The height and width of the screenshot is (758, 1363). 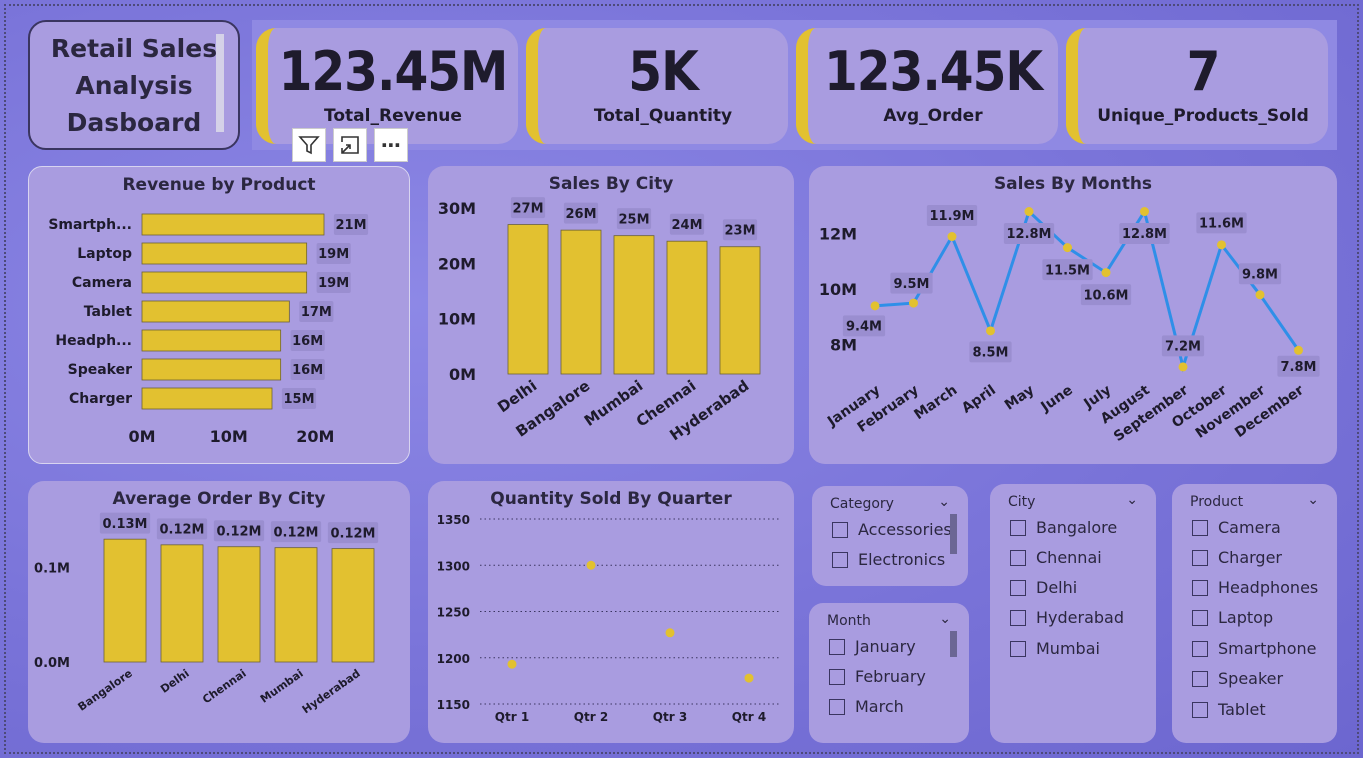 I want to click on slicer-title: Category, so click(x=862, y=504).